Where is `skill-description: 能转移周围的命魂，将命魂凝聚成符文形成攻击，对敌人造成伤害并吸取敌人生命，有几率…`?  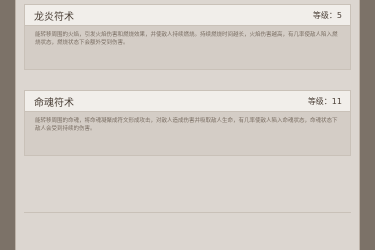 skill-description: 能转移周围的命魂，将命魂凝聚成符文形成攻击，对敌人造成伤害并吸取敌人生命，有几率… is located at coordinates (186, 125).